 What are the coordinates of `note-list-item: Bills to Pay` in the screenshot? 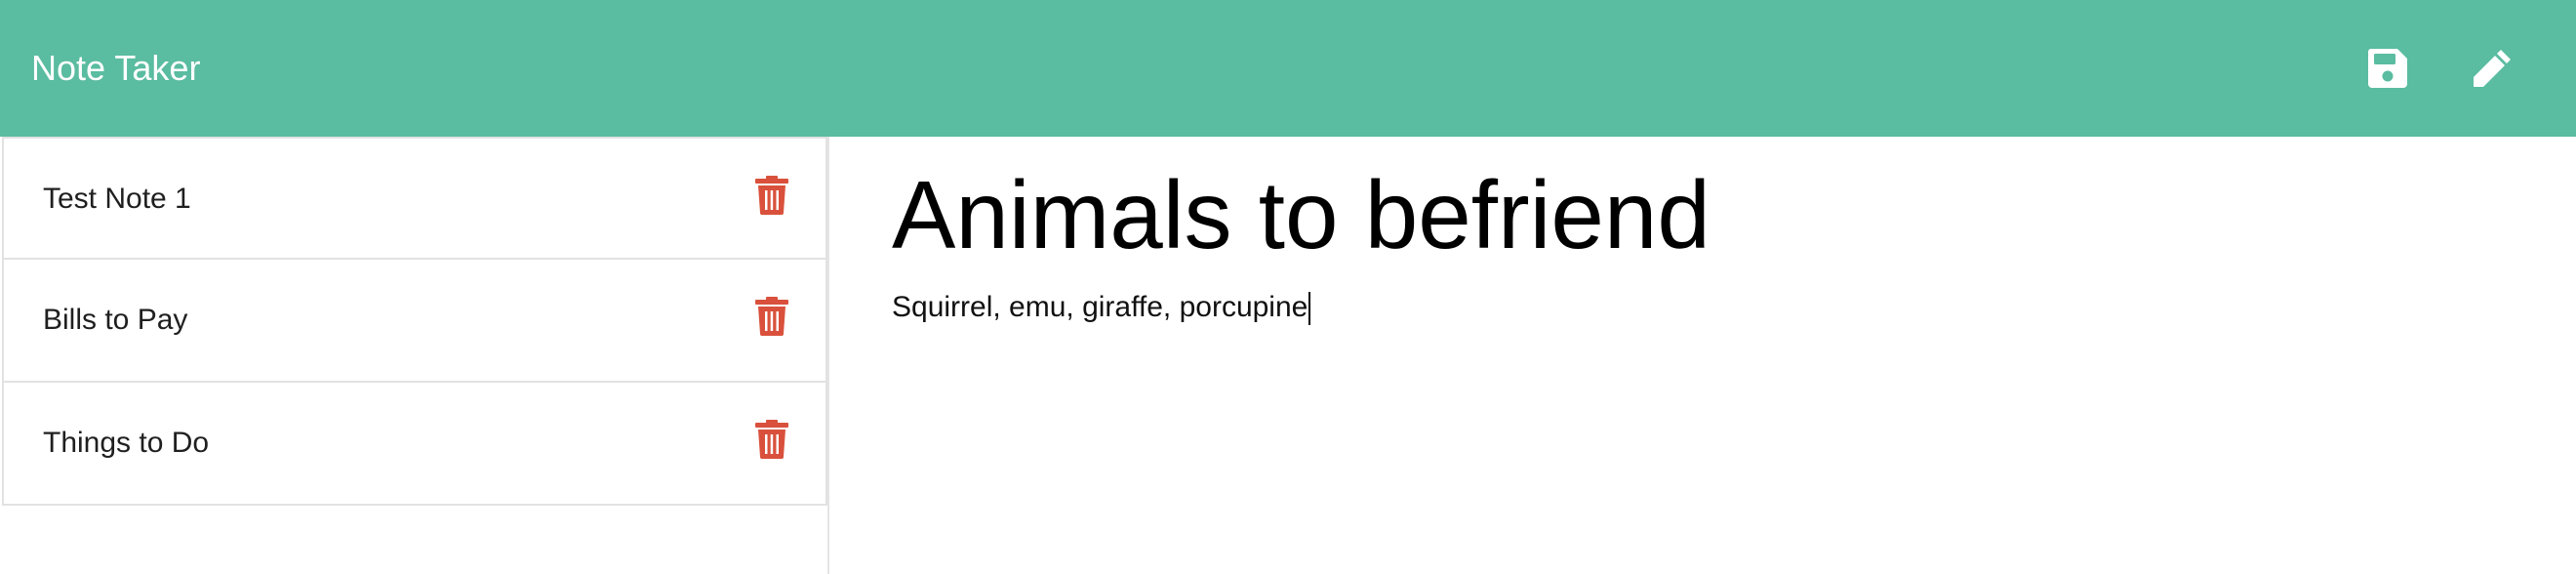 It's located at (414, 321).